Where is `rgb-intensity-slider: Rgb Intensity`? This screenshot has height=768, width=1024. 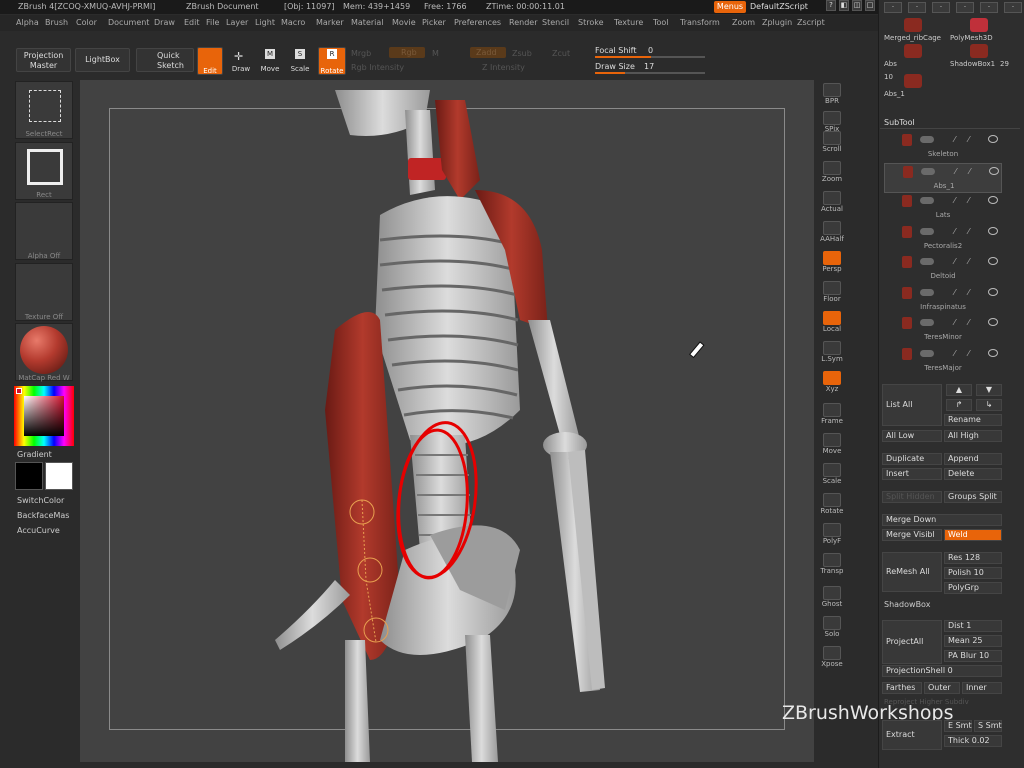 rgb-intensity-slider: Rgb Intensity is located at coordinates (377, 67).